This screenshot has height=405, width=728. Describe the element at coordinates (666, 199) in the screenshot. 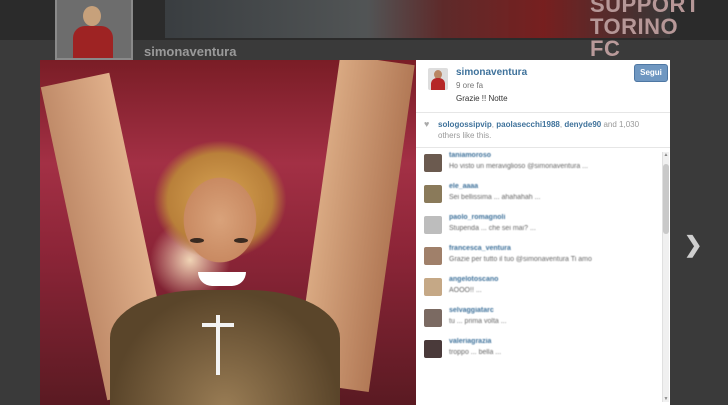

I see `scrollbar-thumb` at that location.